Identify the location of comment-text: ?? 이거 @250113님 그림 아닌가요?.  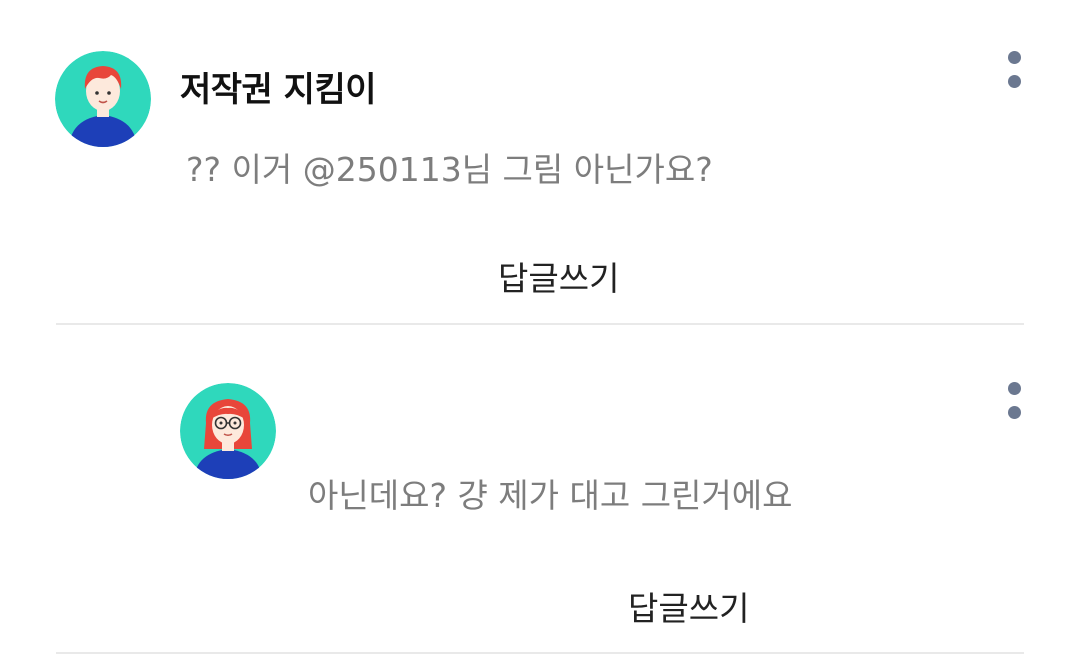
(449, 169).